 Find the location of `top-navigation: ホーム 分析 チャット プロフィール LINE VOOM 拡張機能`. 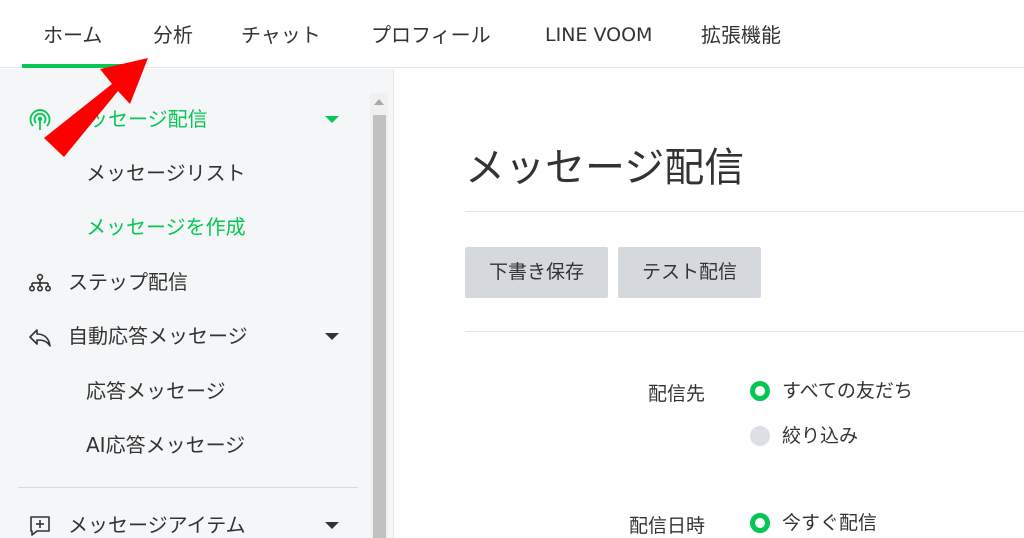

top-navigation: ホーム 分析 チャット プロフィール LINE VOOM 拡張機能 is located at coordinates (512, 34).